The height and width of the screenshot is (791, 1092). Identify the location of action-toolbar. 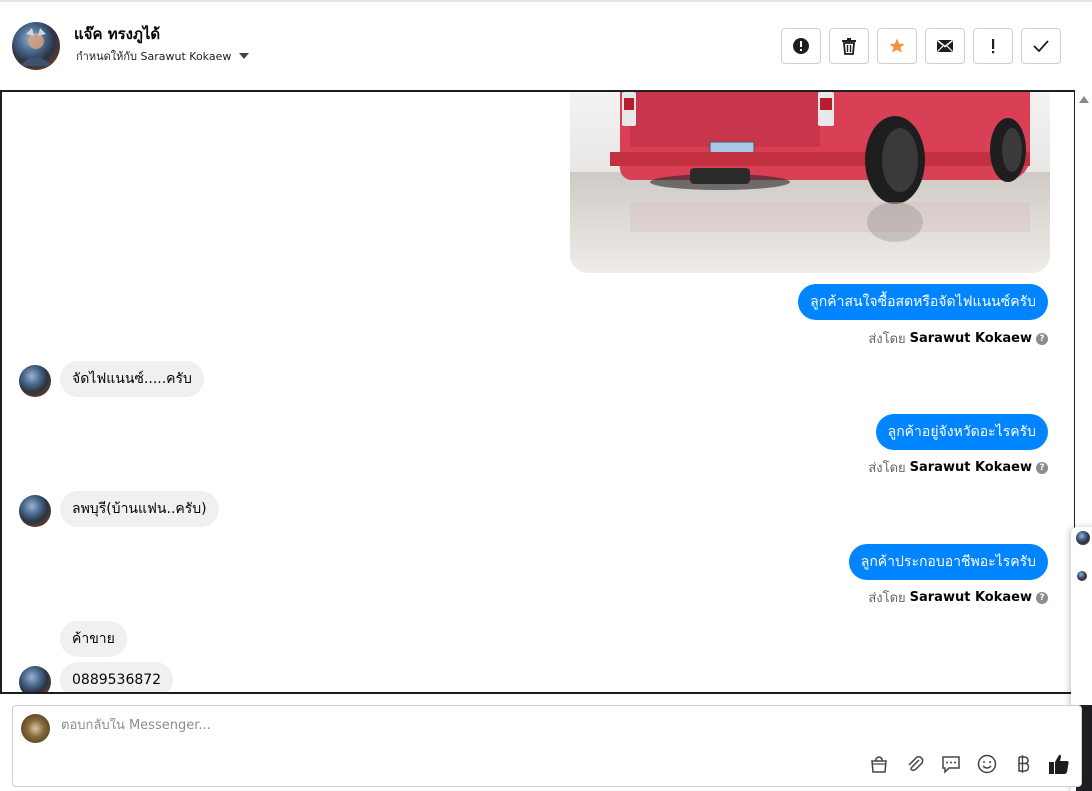
(921, 46).